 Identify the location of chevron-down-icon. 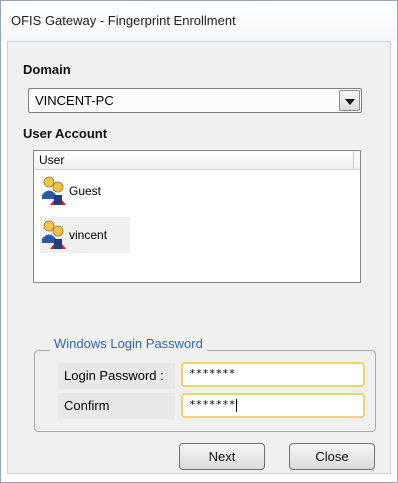
(350, 102).